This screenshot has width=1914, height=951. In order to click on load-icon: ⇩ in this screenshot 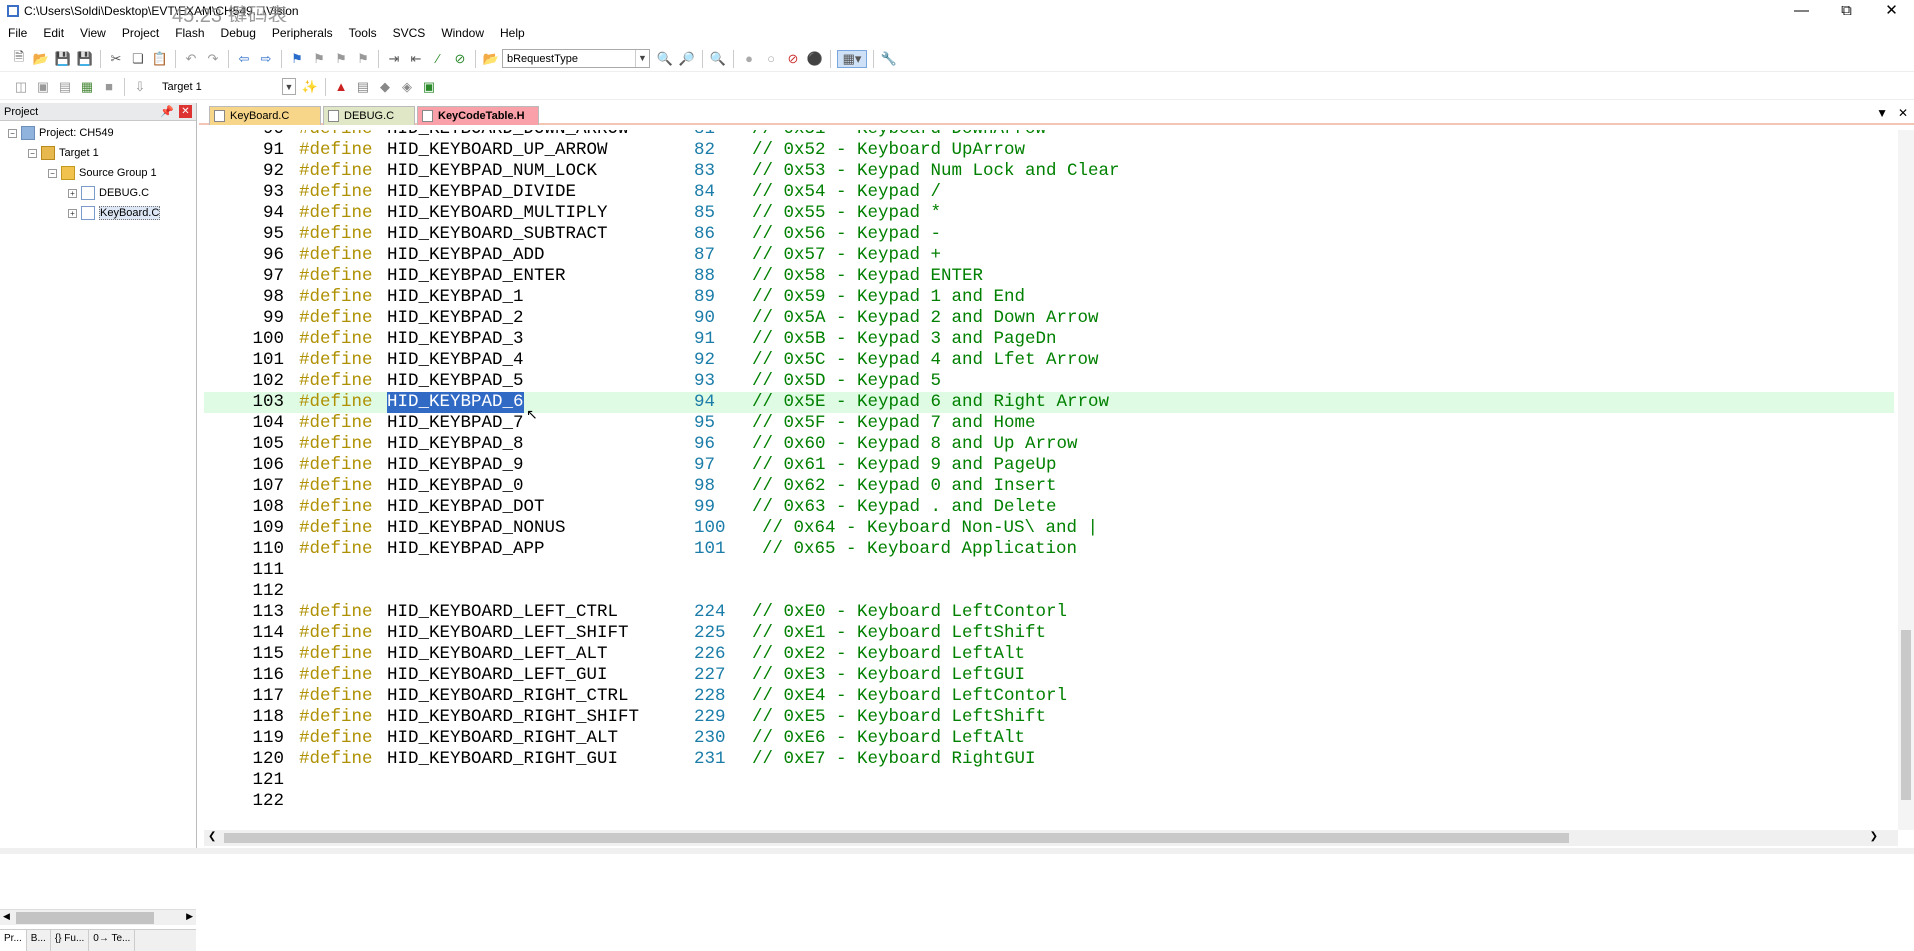, I will do `click(140, 87)`.